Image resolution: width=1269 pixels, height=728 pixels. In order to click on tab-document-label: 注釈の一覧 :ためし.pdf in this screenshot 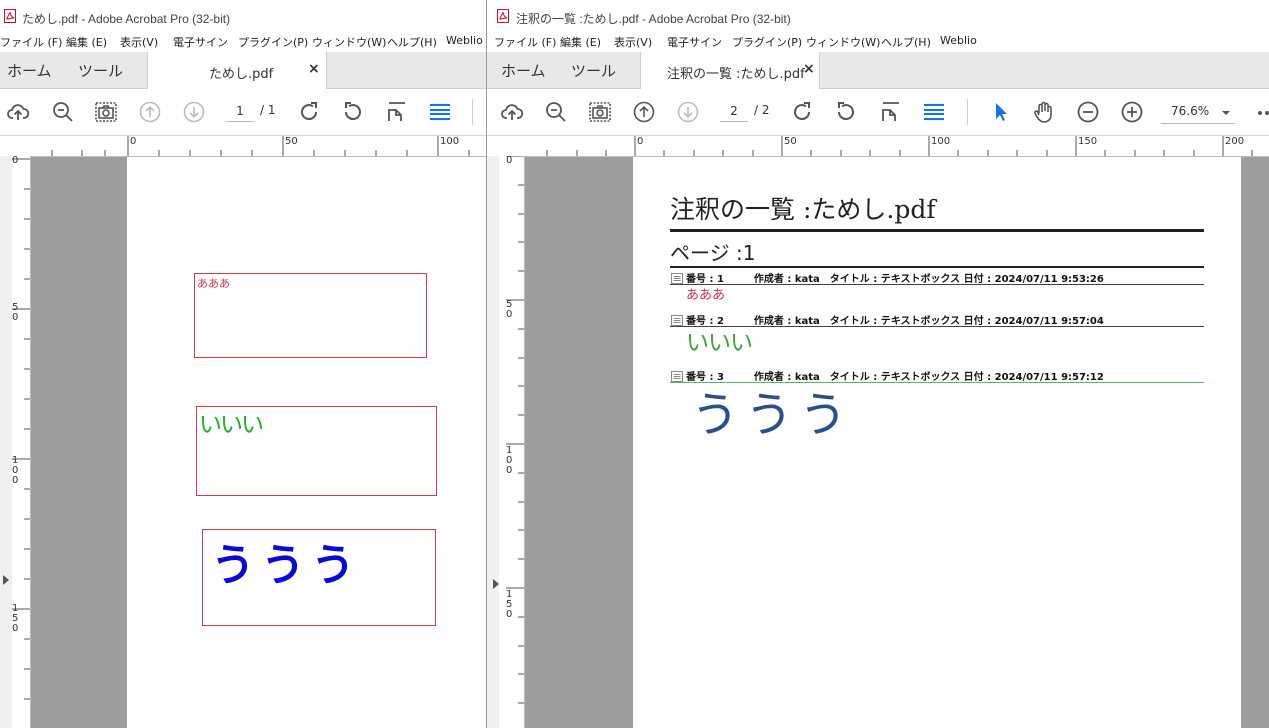, I will do `click(736, 74)`.